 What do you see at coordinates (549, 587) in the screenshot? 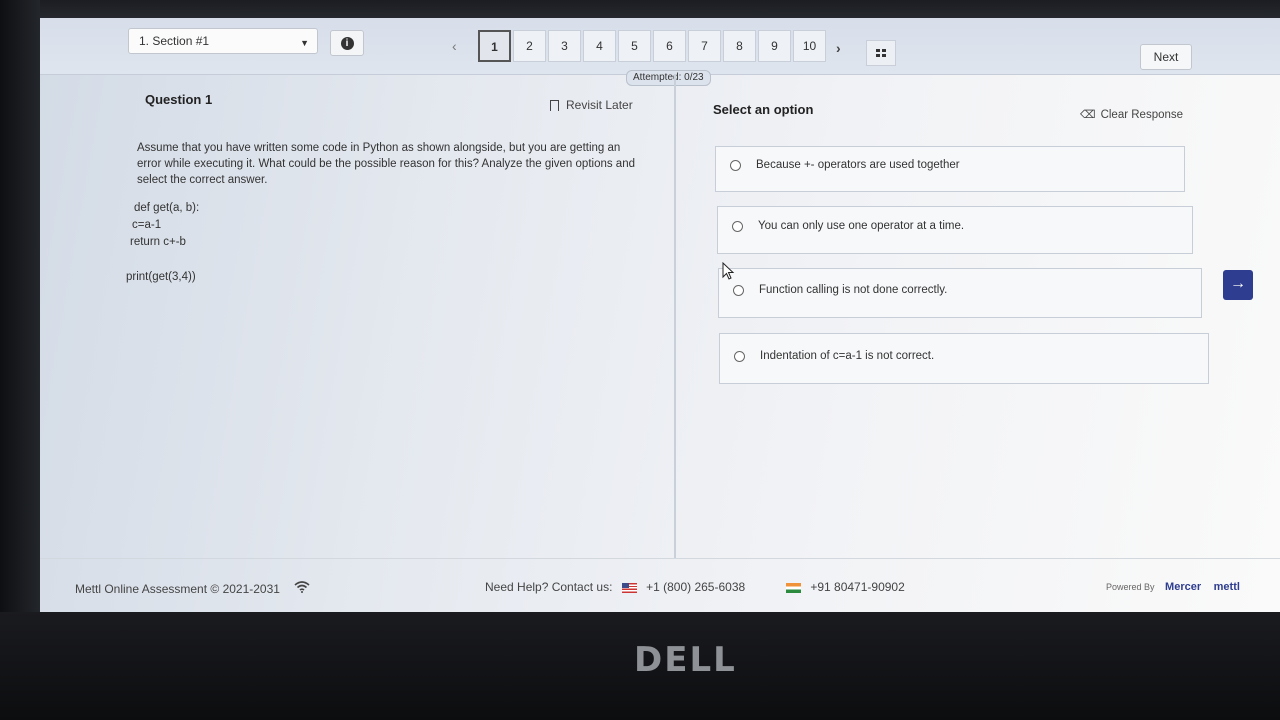
I see `help-label: Need Help? Contact us:` at bounding box center [549, 587].